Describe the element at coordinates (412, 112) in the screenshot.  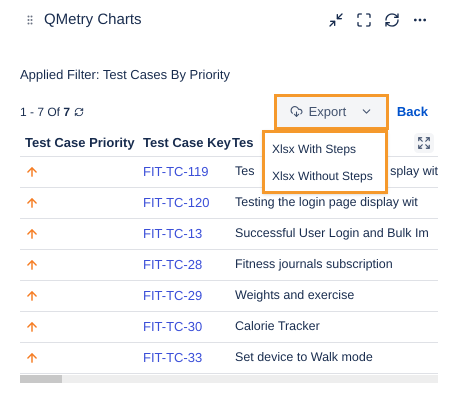
I see `back-link: Back` at that location.